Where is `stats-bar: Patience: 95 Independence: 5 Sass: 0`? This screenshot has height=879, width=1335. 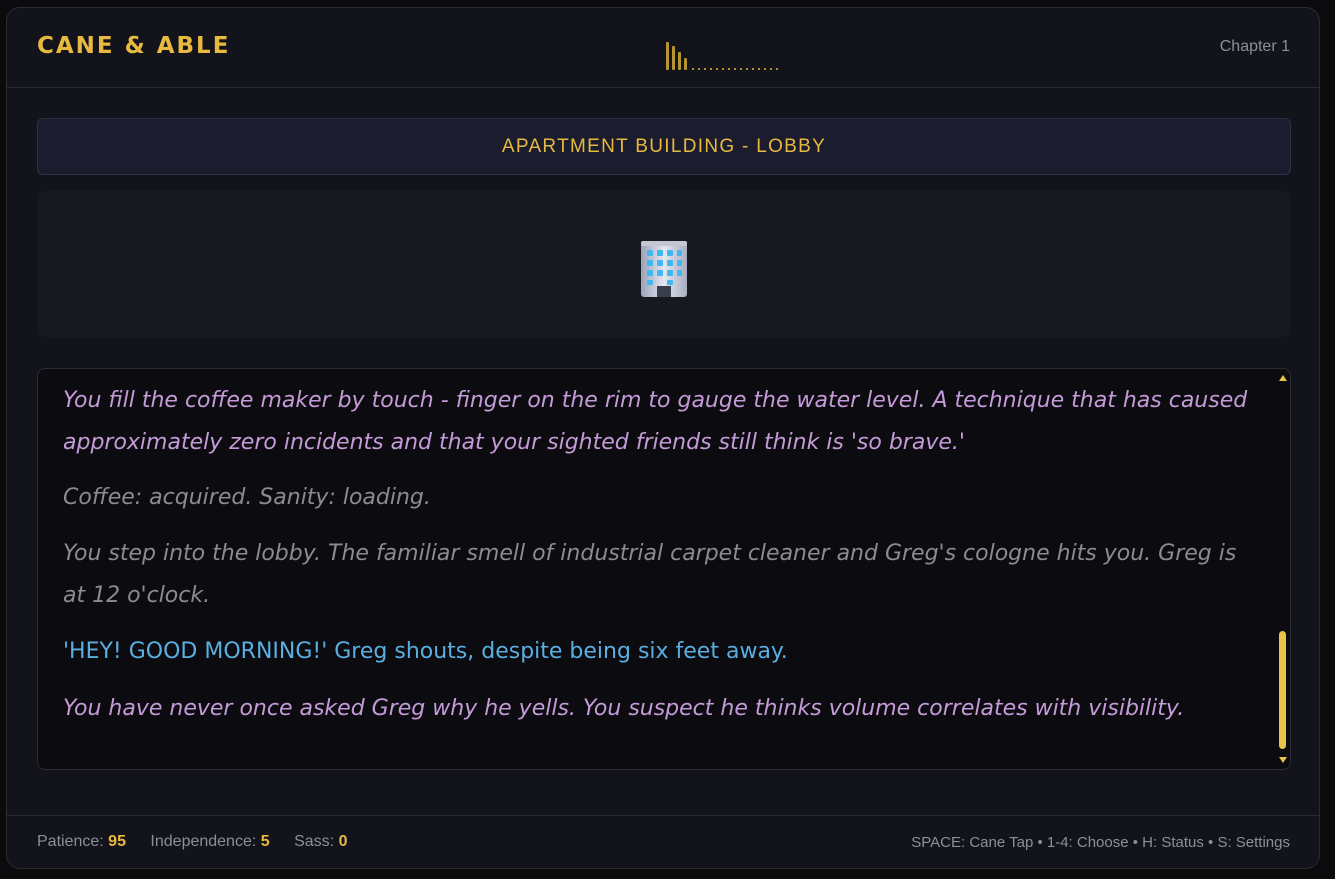 stats-bar: Patience: 95 Independence: 5 Sass: 0 is located at coordinates (202, 842).